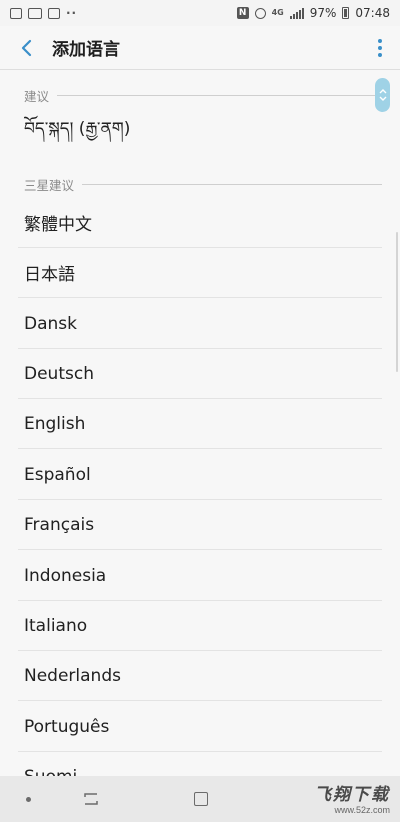 The width and height of the screenshot is (400, 822). I want to click on page-title: 添加语言, so click(86, 50).